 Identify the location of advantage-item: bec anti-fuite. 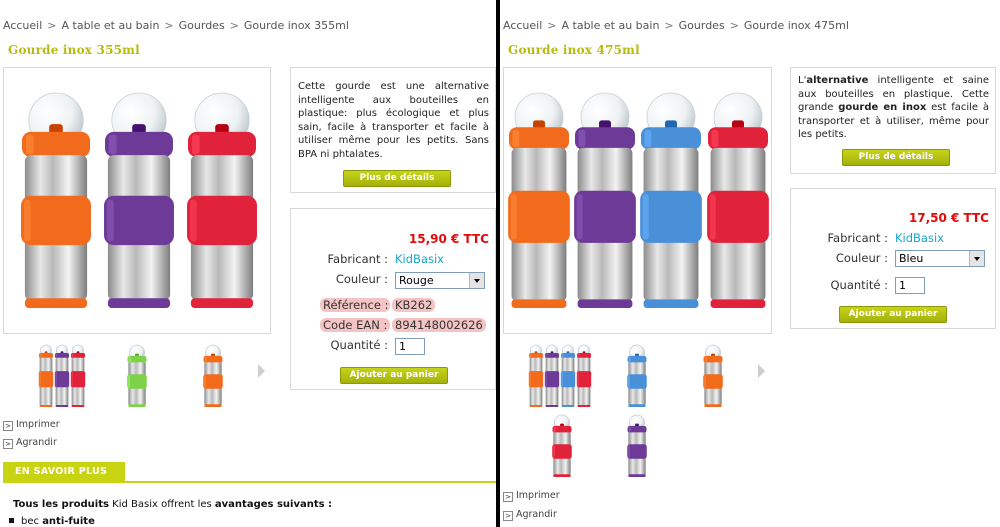
(52, 521).